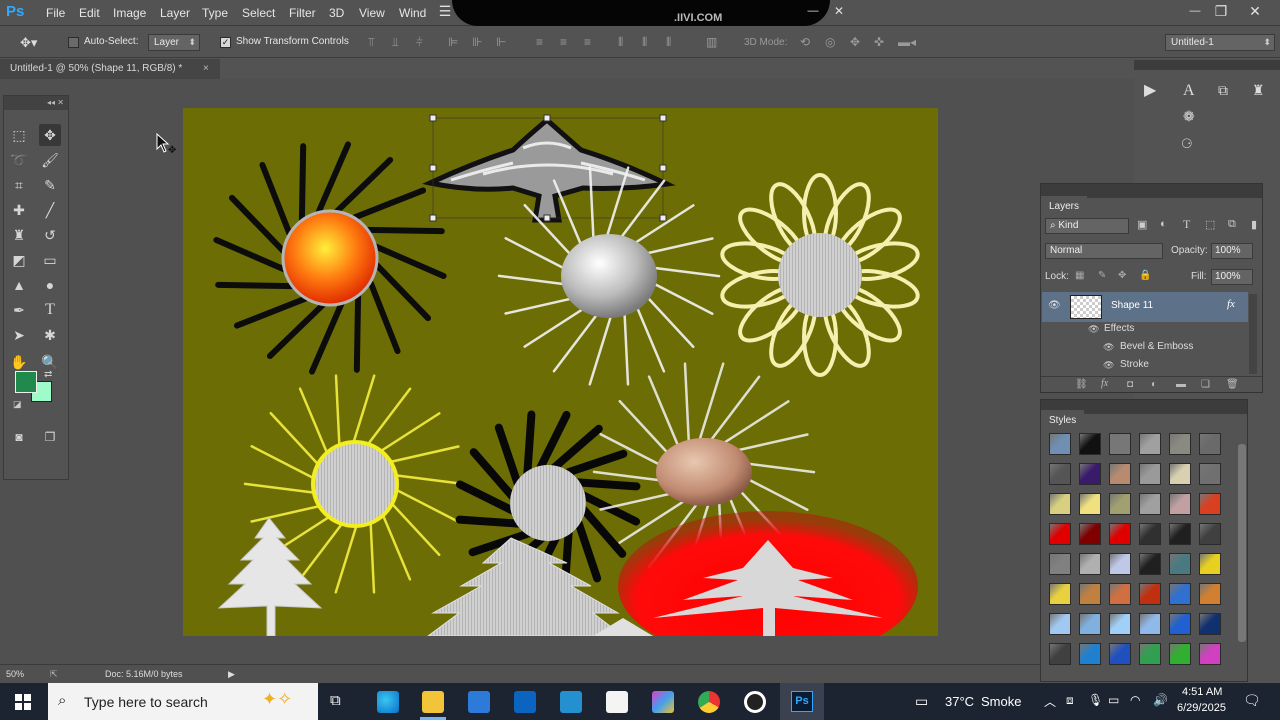 Image resolution: width=1280 pixels, height=720 pixels. What do you see at coordinates (270, 576) in the screenshot?
I see `shape-white-pine` at bounding box center [270, 576].